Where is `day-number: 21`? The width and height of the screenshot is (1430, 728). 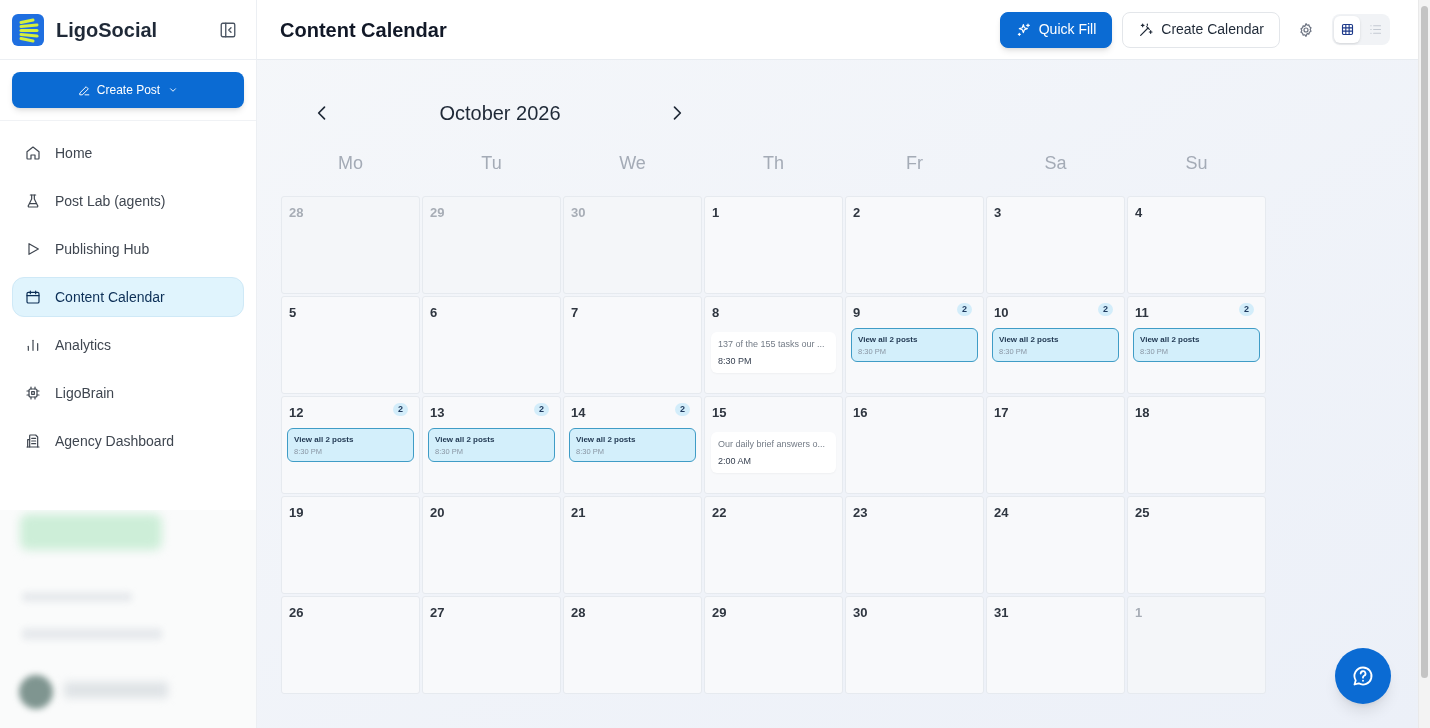
day-number: 21 is located at coordinates (578, 513).